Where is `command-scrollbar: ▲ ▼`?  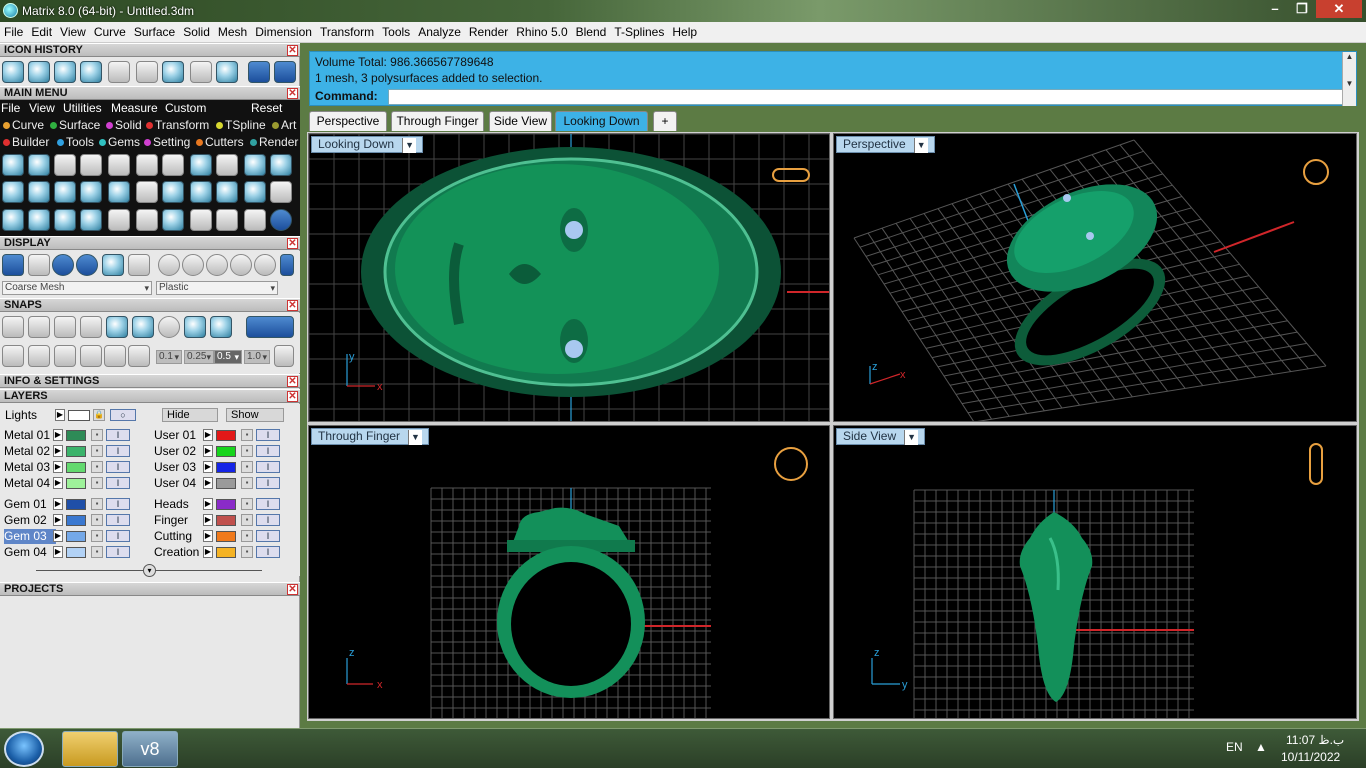
command-scrollbar: ▲ ▼ is located at coordinates (1349, 79).